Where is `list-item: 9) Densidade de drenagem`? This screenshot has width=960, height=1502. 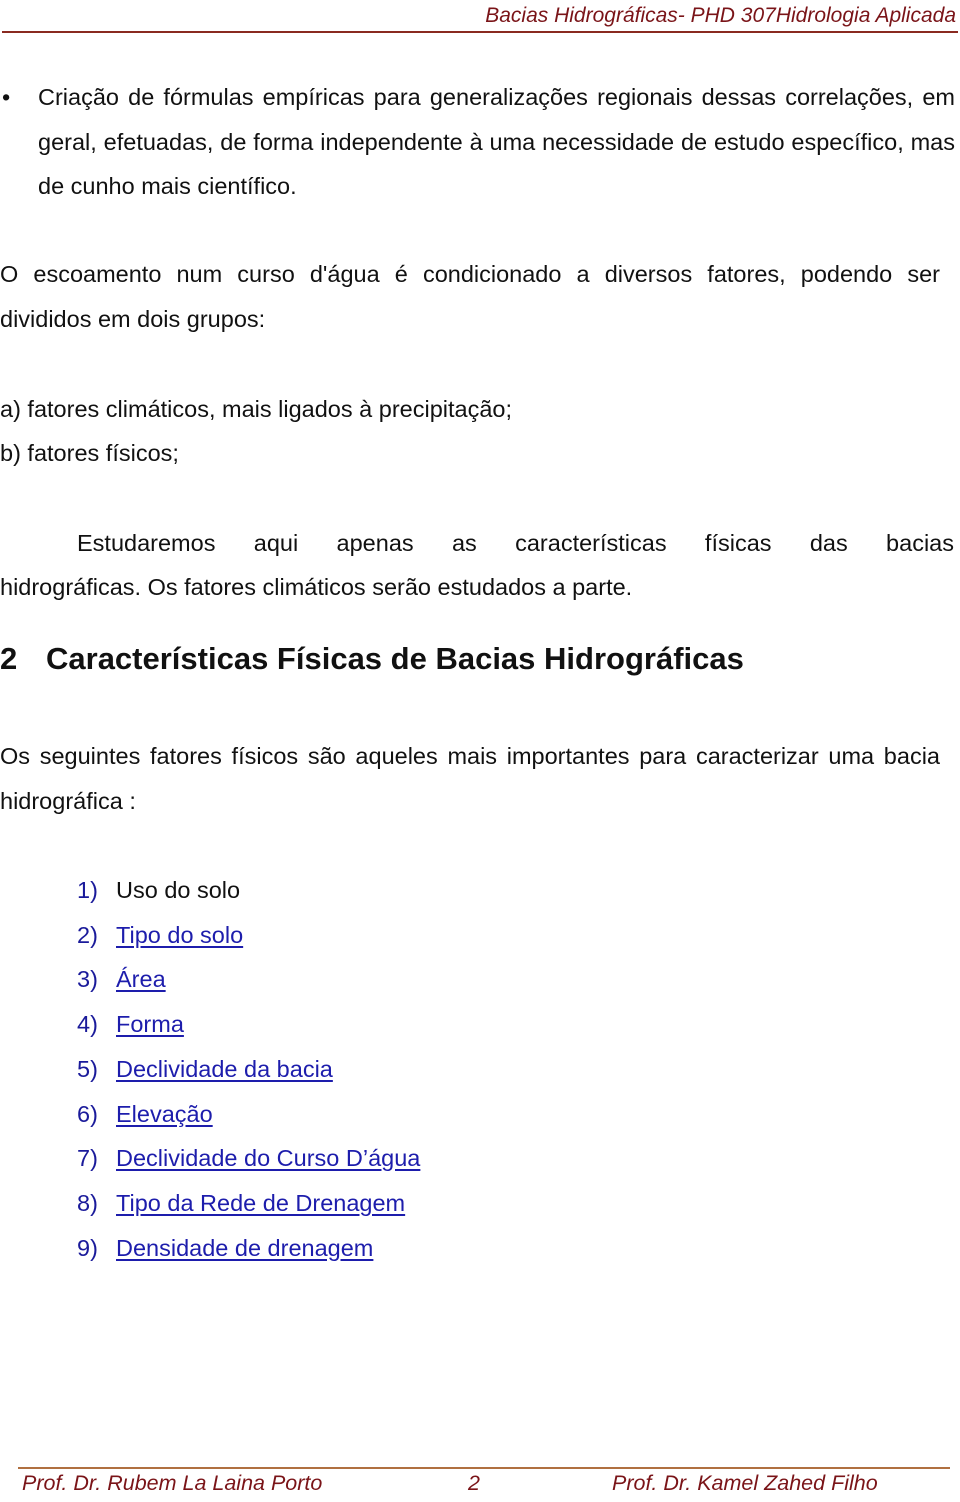 list-item: 9) Densidade de drenagem is located at coordinates (248, 1248).